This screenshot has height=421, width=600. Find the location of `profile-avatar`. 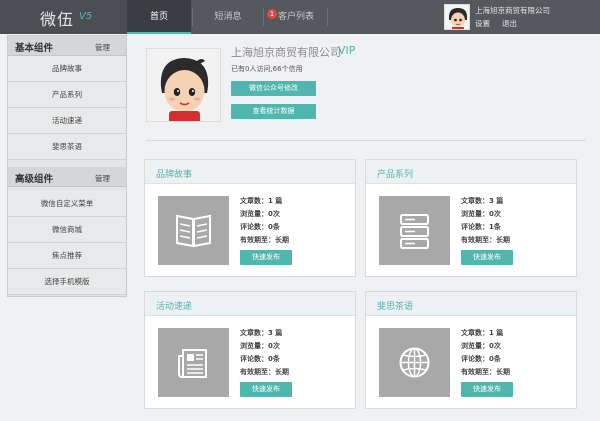

profile-avatar is located at coordinates (183, 85).